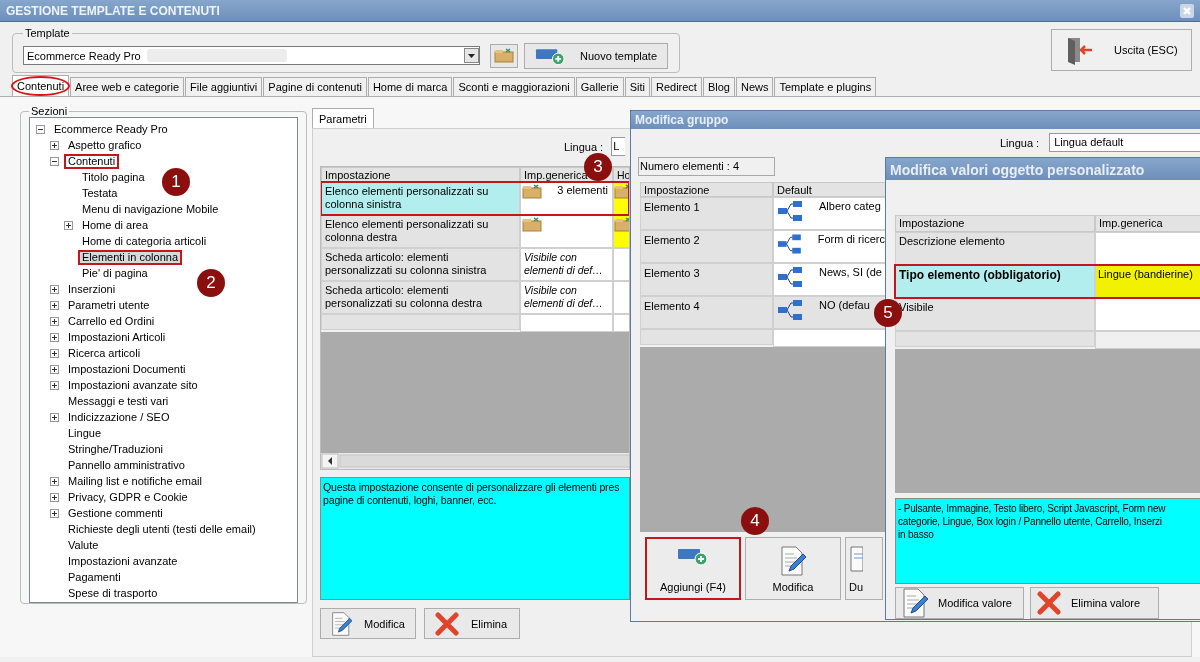 The width and height of the screenshot is (1200, 662). I want to click on tab: Sconti e maggiorazioni, so click(514, 86).